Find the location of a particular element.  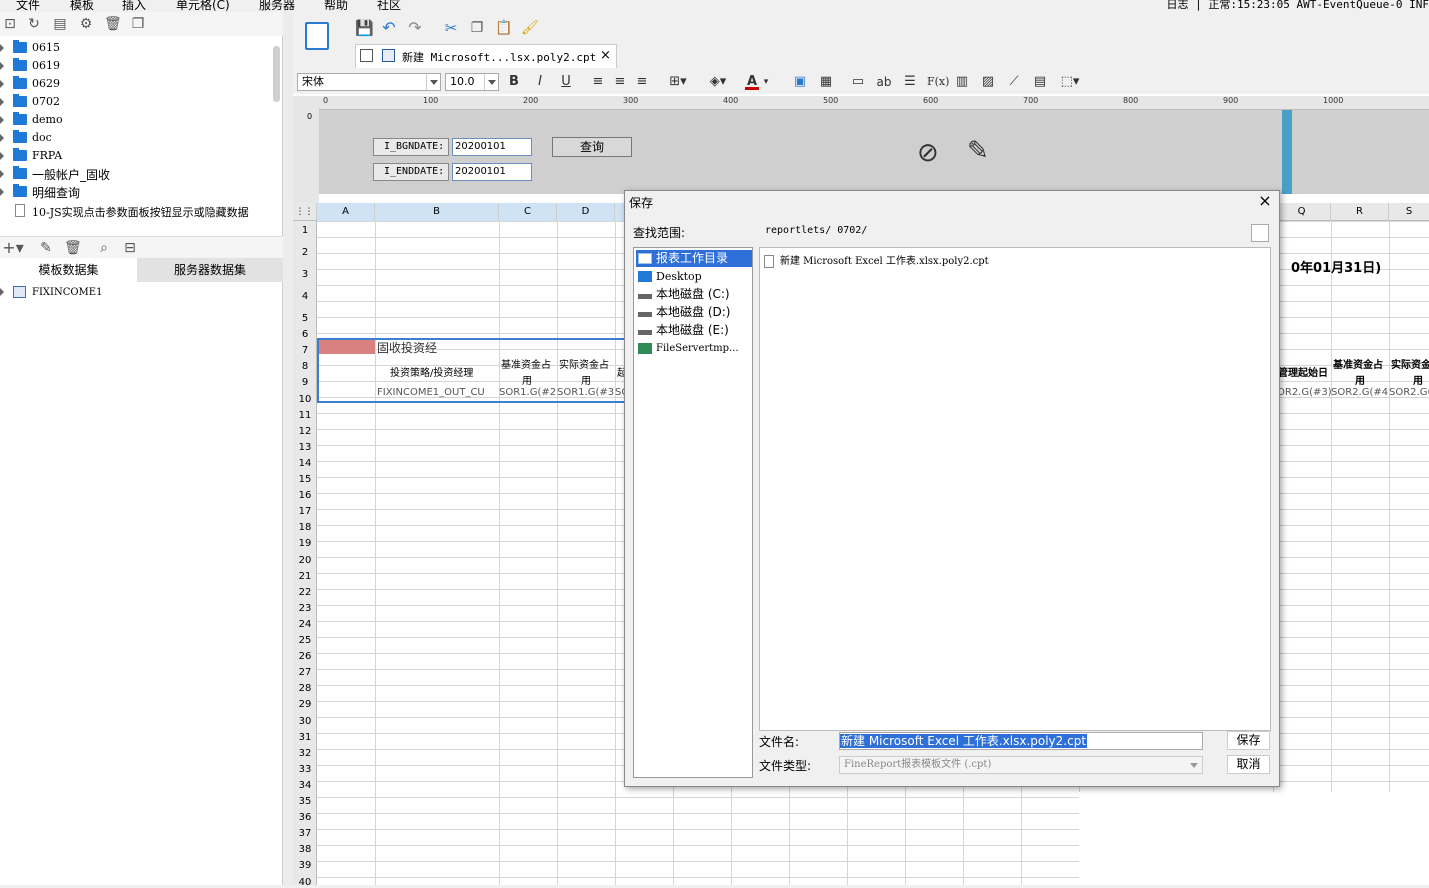

template-icon: ▤ is located at coordinates (60, 24).